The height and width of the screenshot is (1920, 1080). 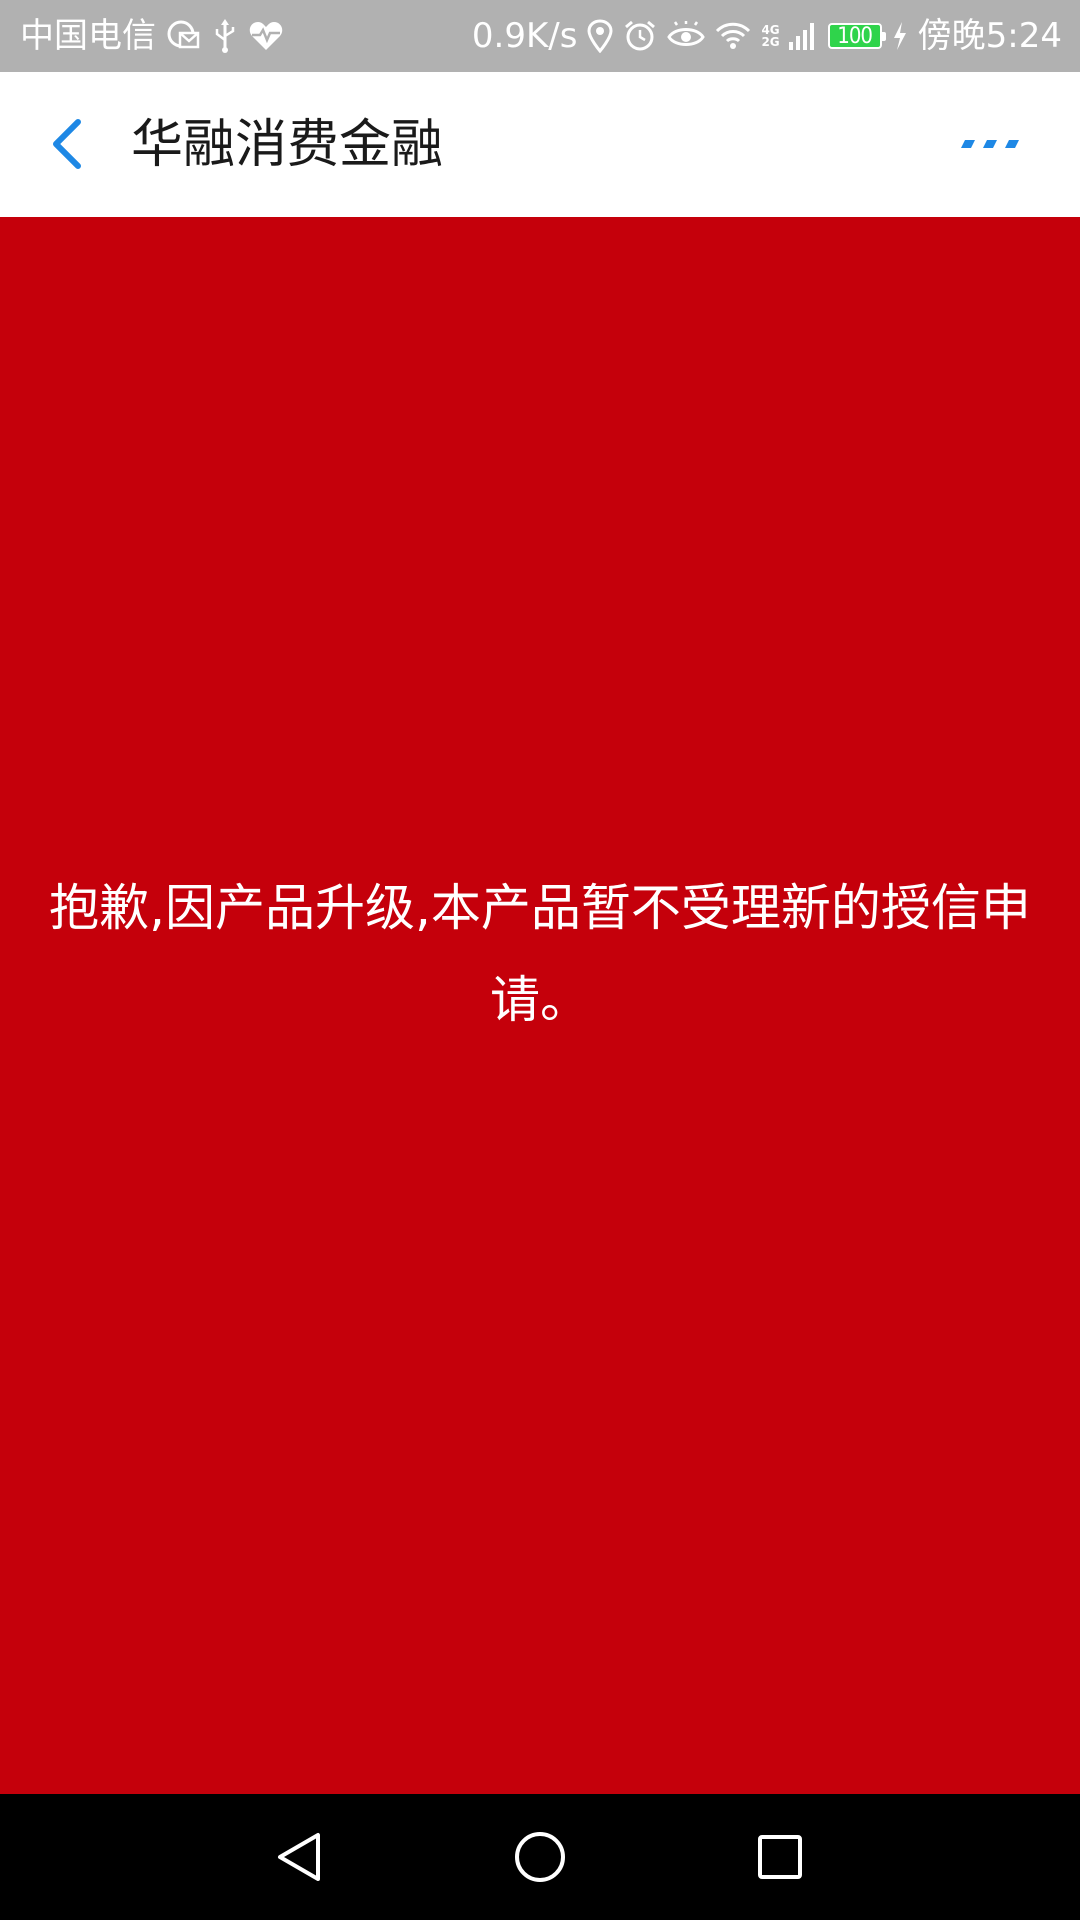 What do you see at coordinates (88, 36) in the screenshot?
I see `carrier-name: 中国电信` at bounding box center [88, 36].